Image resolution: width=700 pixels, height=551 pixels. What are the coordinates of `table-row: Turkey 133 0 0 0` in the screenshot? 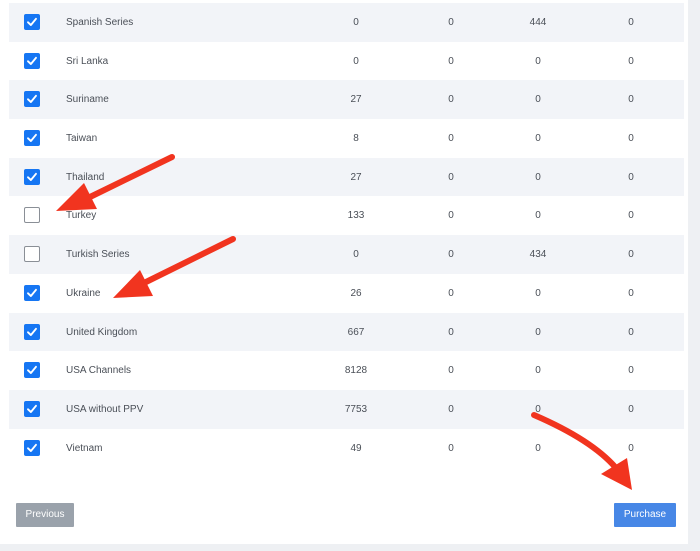 It's located at (346, 215).